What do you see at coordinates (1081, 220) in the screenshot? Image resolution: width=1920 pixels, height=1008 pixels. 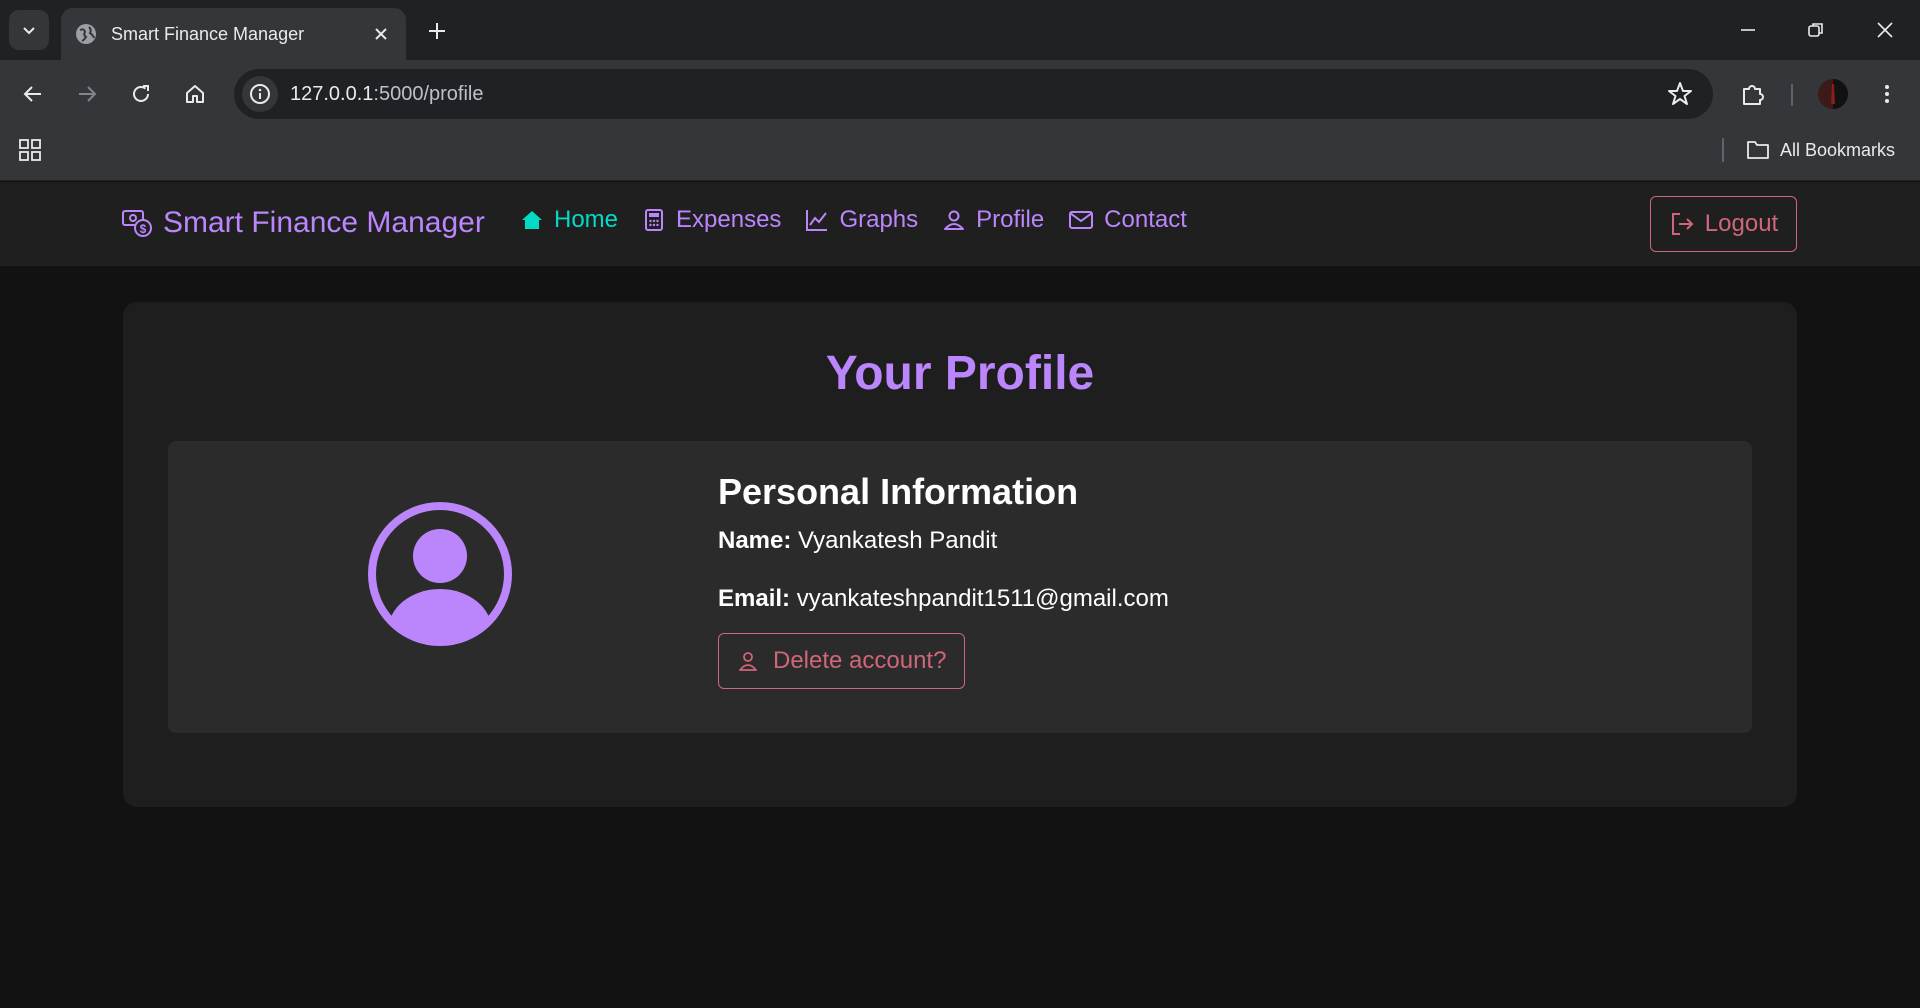 I see `envelope-icon` at bounding box center [1081, 220].